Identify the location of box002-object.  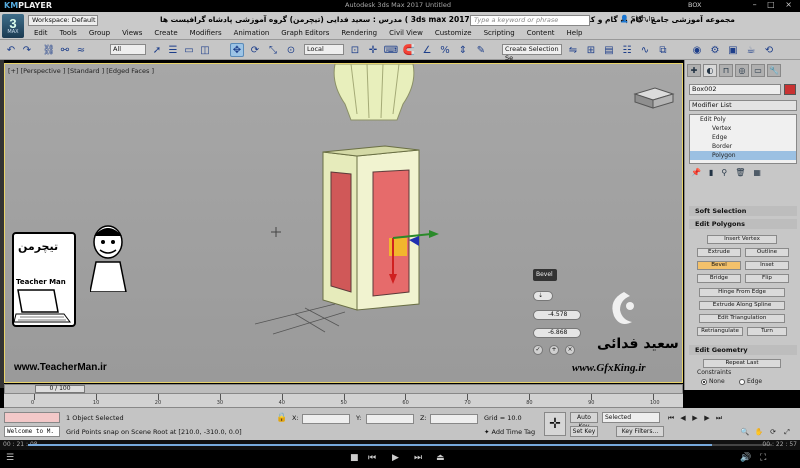
(371, 228).